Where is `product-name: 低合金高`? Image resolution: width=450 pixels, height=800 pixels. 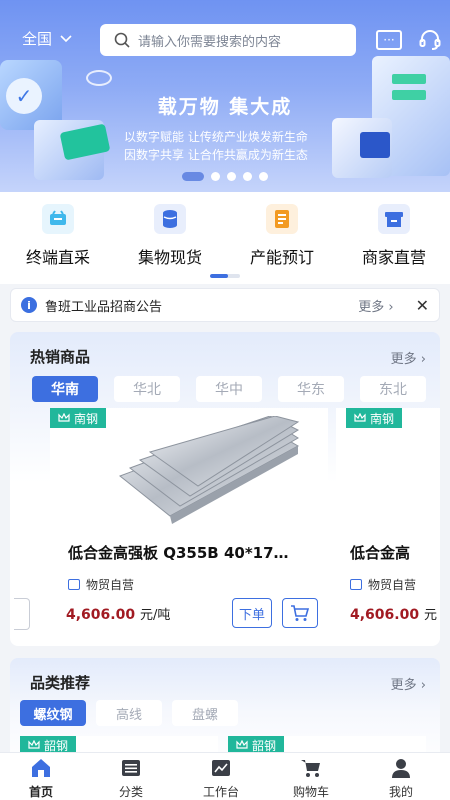
product-name: 低合金高 is located at coordinates (380, 553).